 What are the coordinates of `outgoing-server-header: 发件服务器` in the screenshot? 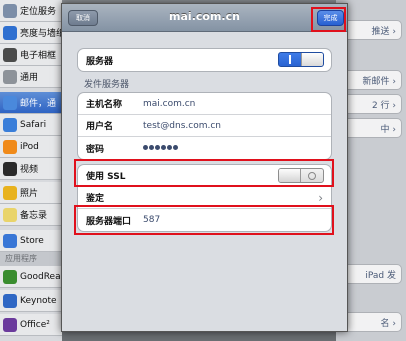 It's located at (107, 85).